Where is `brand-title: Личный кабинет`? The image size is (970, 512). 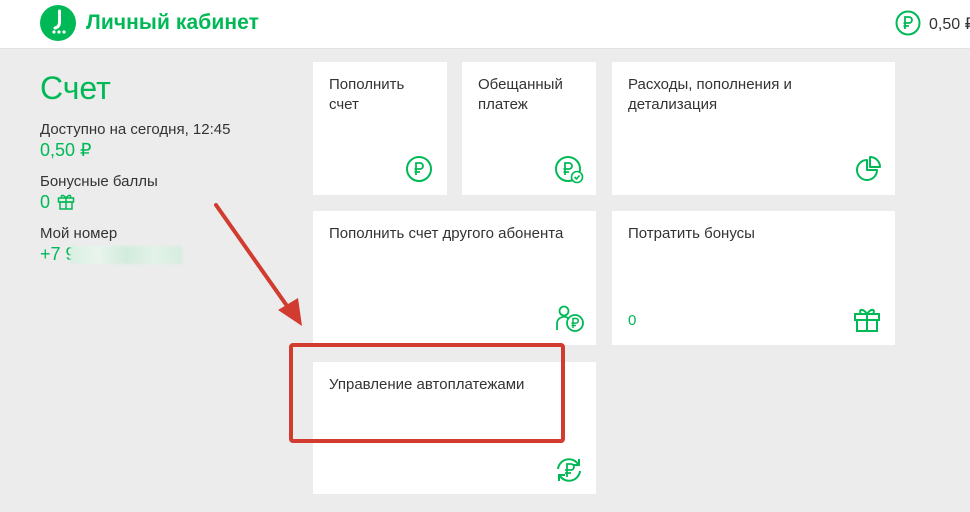 brand-title: Личный кабинет is located at coordinates (172, 23).